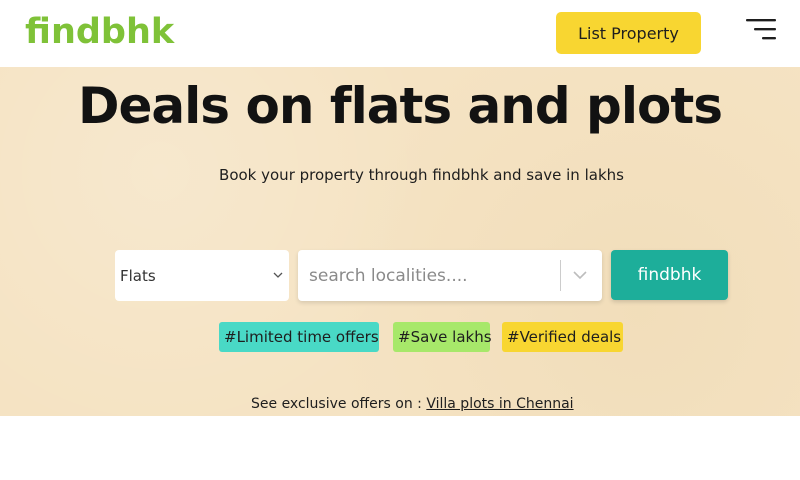 The width and height of the screenshot is (800, 480). I want to click on tag-limited-time-offers: #Limited time offers, so click(299, 337).